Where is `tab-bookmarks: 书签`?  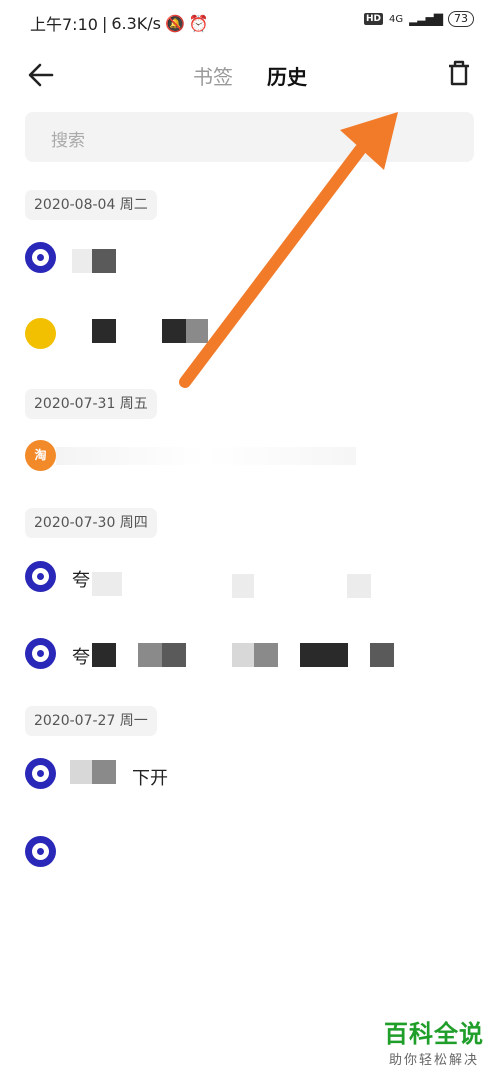
tab-bookmarks: 书签 is located at coordinates (213, 75).